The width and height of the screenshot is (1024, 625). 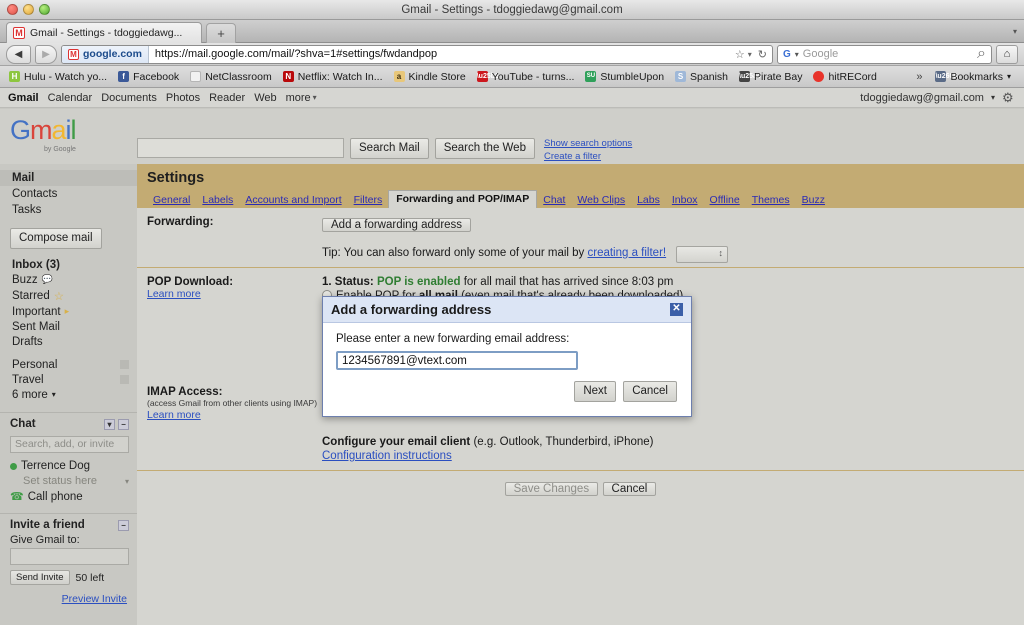 I want to click on site-identity-chip: M google.com, so click(x=105, y=54).